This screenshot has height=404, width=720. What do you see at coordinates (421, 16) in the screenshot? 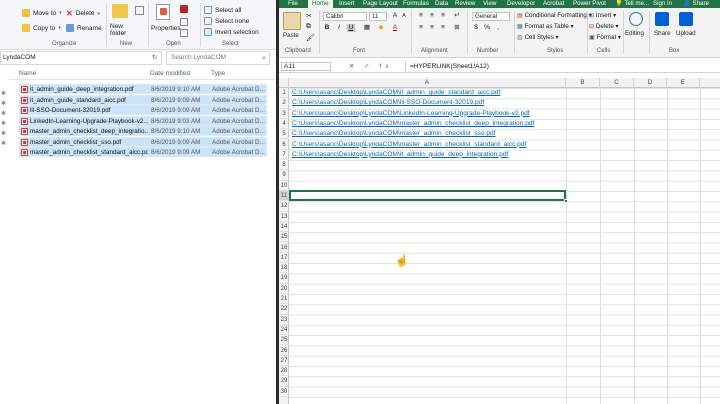
I see `align-top-icon: ≡` at bounding box center [421, 16].